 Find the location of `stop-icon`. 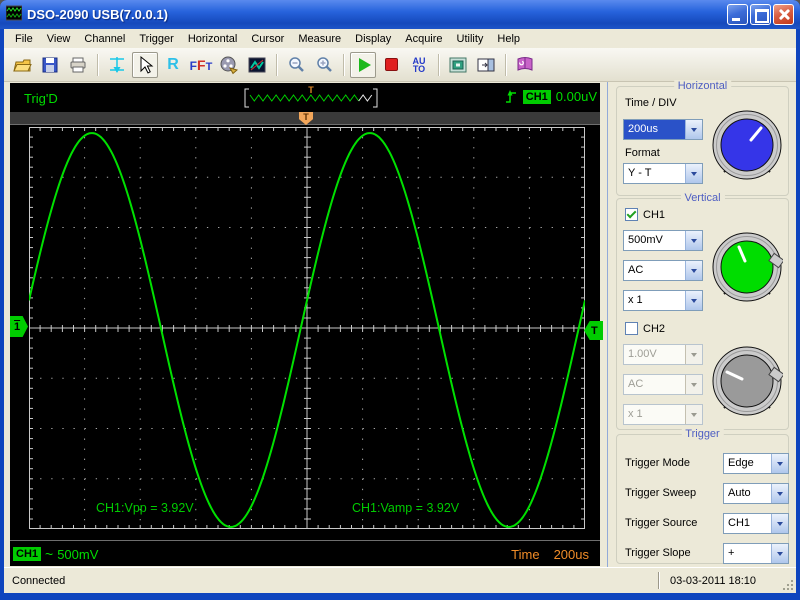

stop-icon is located at coordinates (391, 64).